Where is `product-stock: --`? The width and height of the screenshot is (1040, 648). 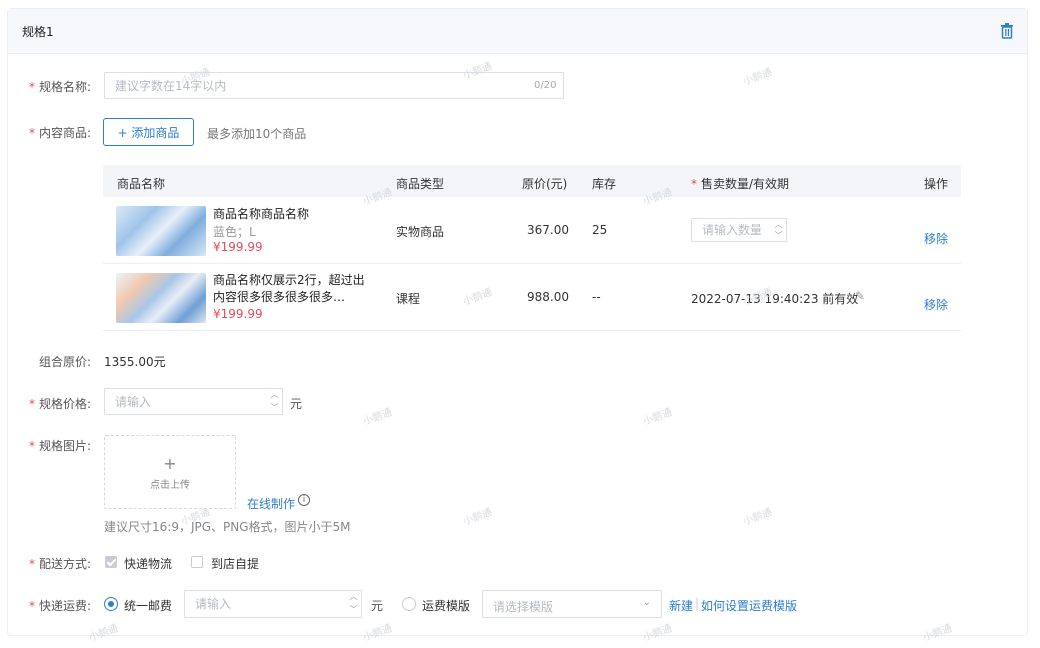 product-stock: -- is located at coordinates (596, 297).